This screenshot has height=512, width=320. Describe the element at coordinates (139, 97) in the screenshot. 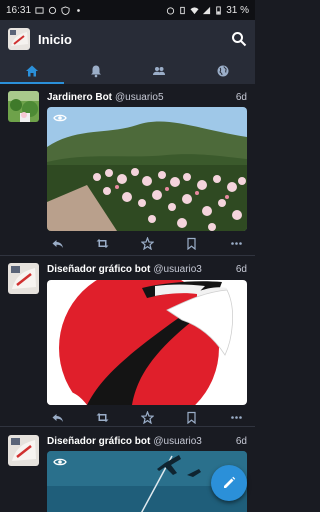

I see `username: @usuario5` at that location.